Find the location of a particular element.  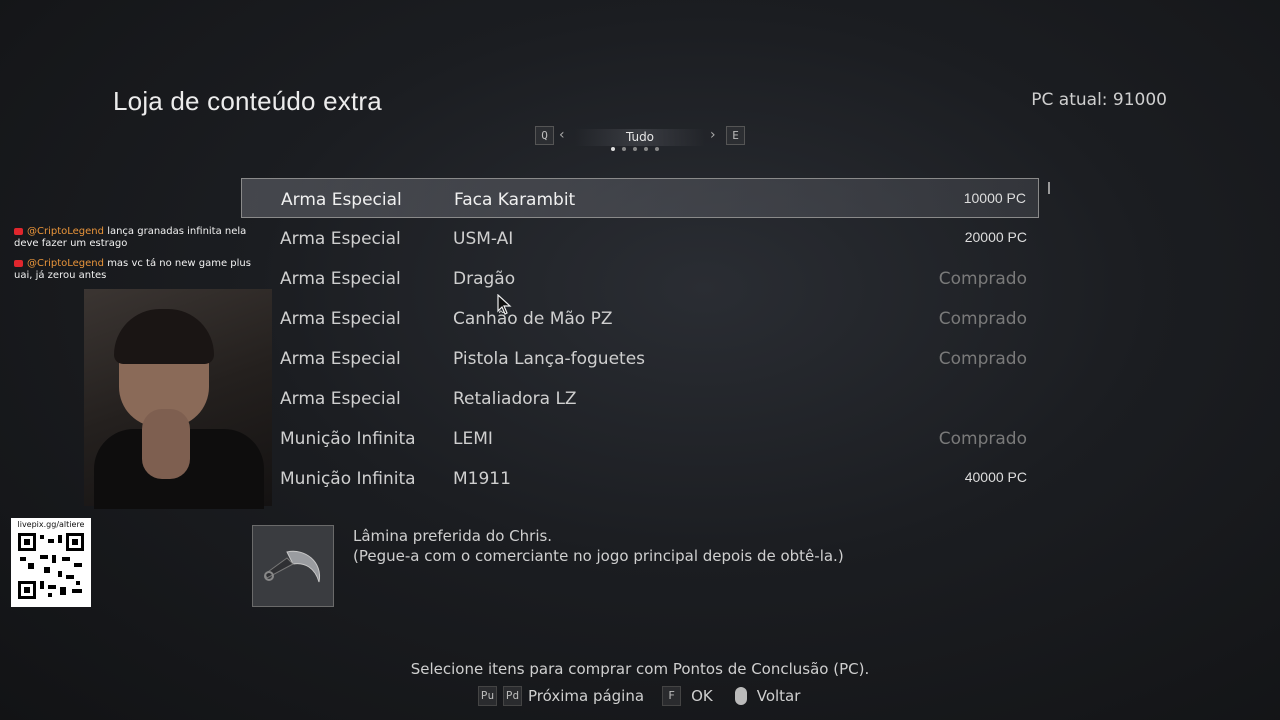

chevron-right-icon: › is located at coordinates (713, 135).